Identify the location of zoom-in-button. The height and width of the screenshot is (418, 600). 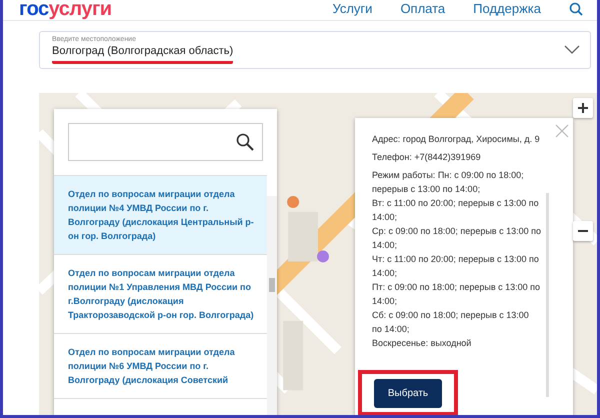
(583, 108).